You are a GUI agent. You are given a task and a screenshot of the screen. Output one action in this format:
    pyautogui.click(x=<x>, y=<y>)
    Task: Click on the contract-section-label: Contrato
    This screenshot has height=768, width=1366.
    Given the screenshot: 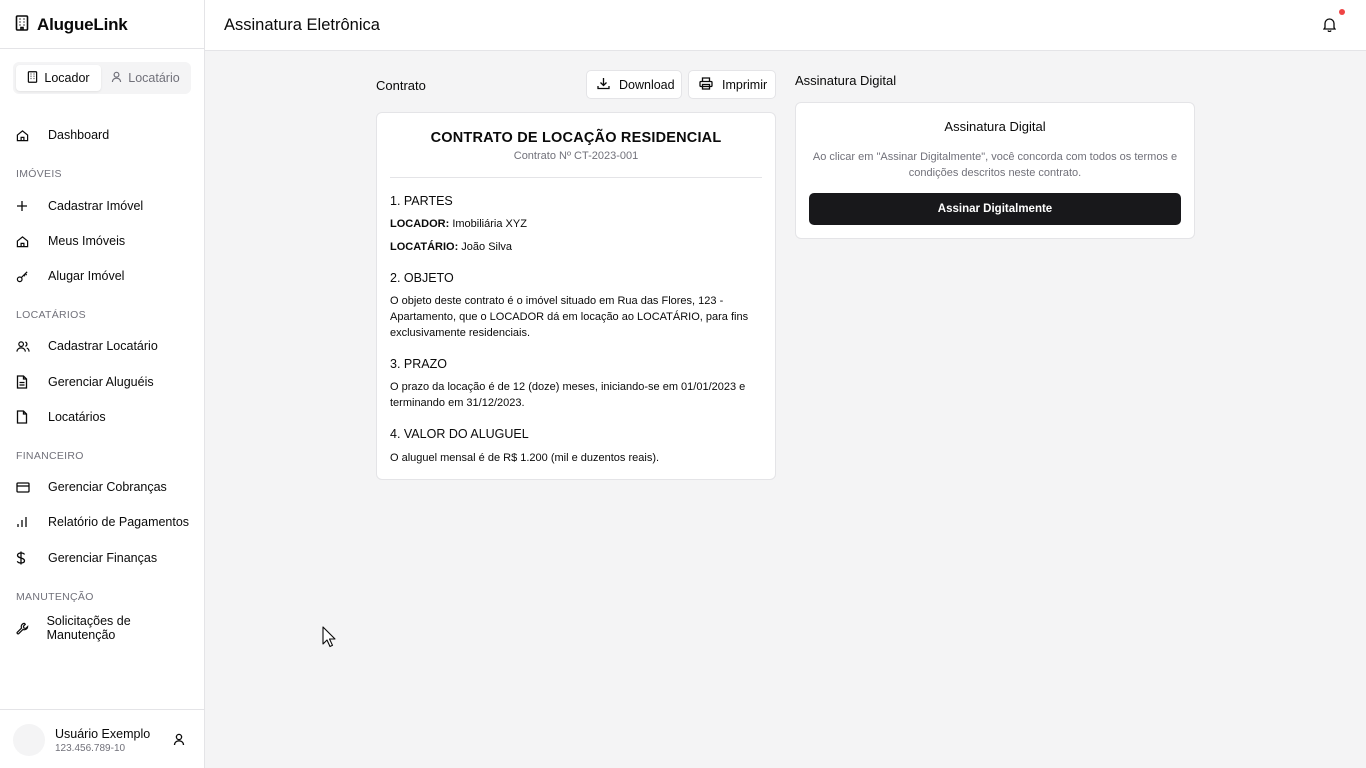 What is the action you would take?
    pyautogui.click(x=401, y=85)
    